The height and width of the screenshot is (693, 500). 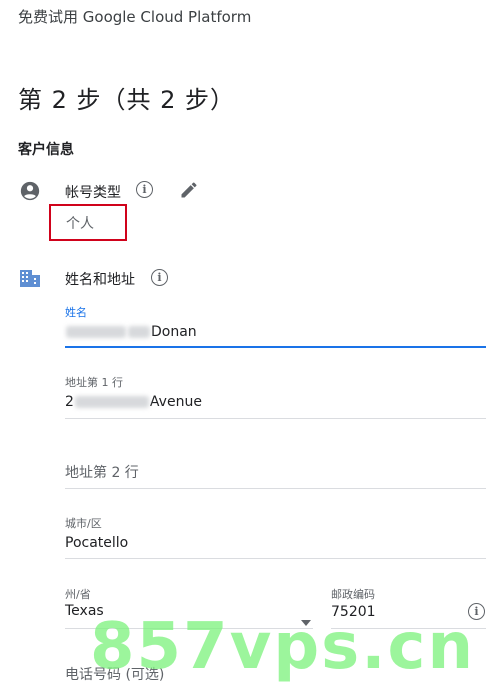 What do you see at coordinates (156, 332) in the screenshot?
I see `name-visible-letter: D` at bounding box center [156, 332].